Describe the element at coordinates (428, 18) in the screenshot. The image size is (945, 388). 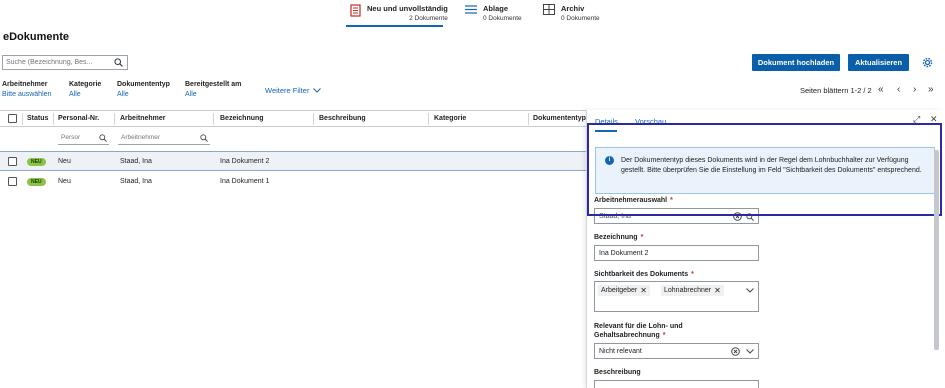
I see `tab-count: 2 Dokumente` at that location.